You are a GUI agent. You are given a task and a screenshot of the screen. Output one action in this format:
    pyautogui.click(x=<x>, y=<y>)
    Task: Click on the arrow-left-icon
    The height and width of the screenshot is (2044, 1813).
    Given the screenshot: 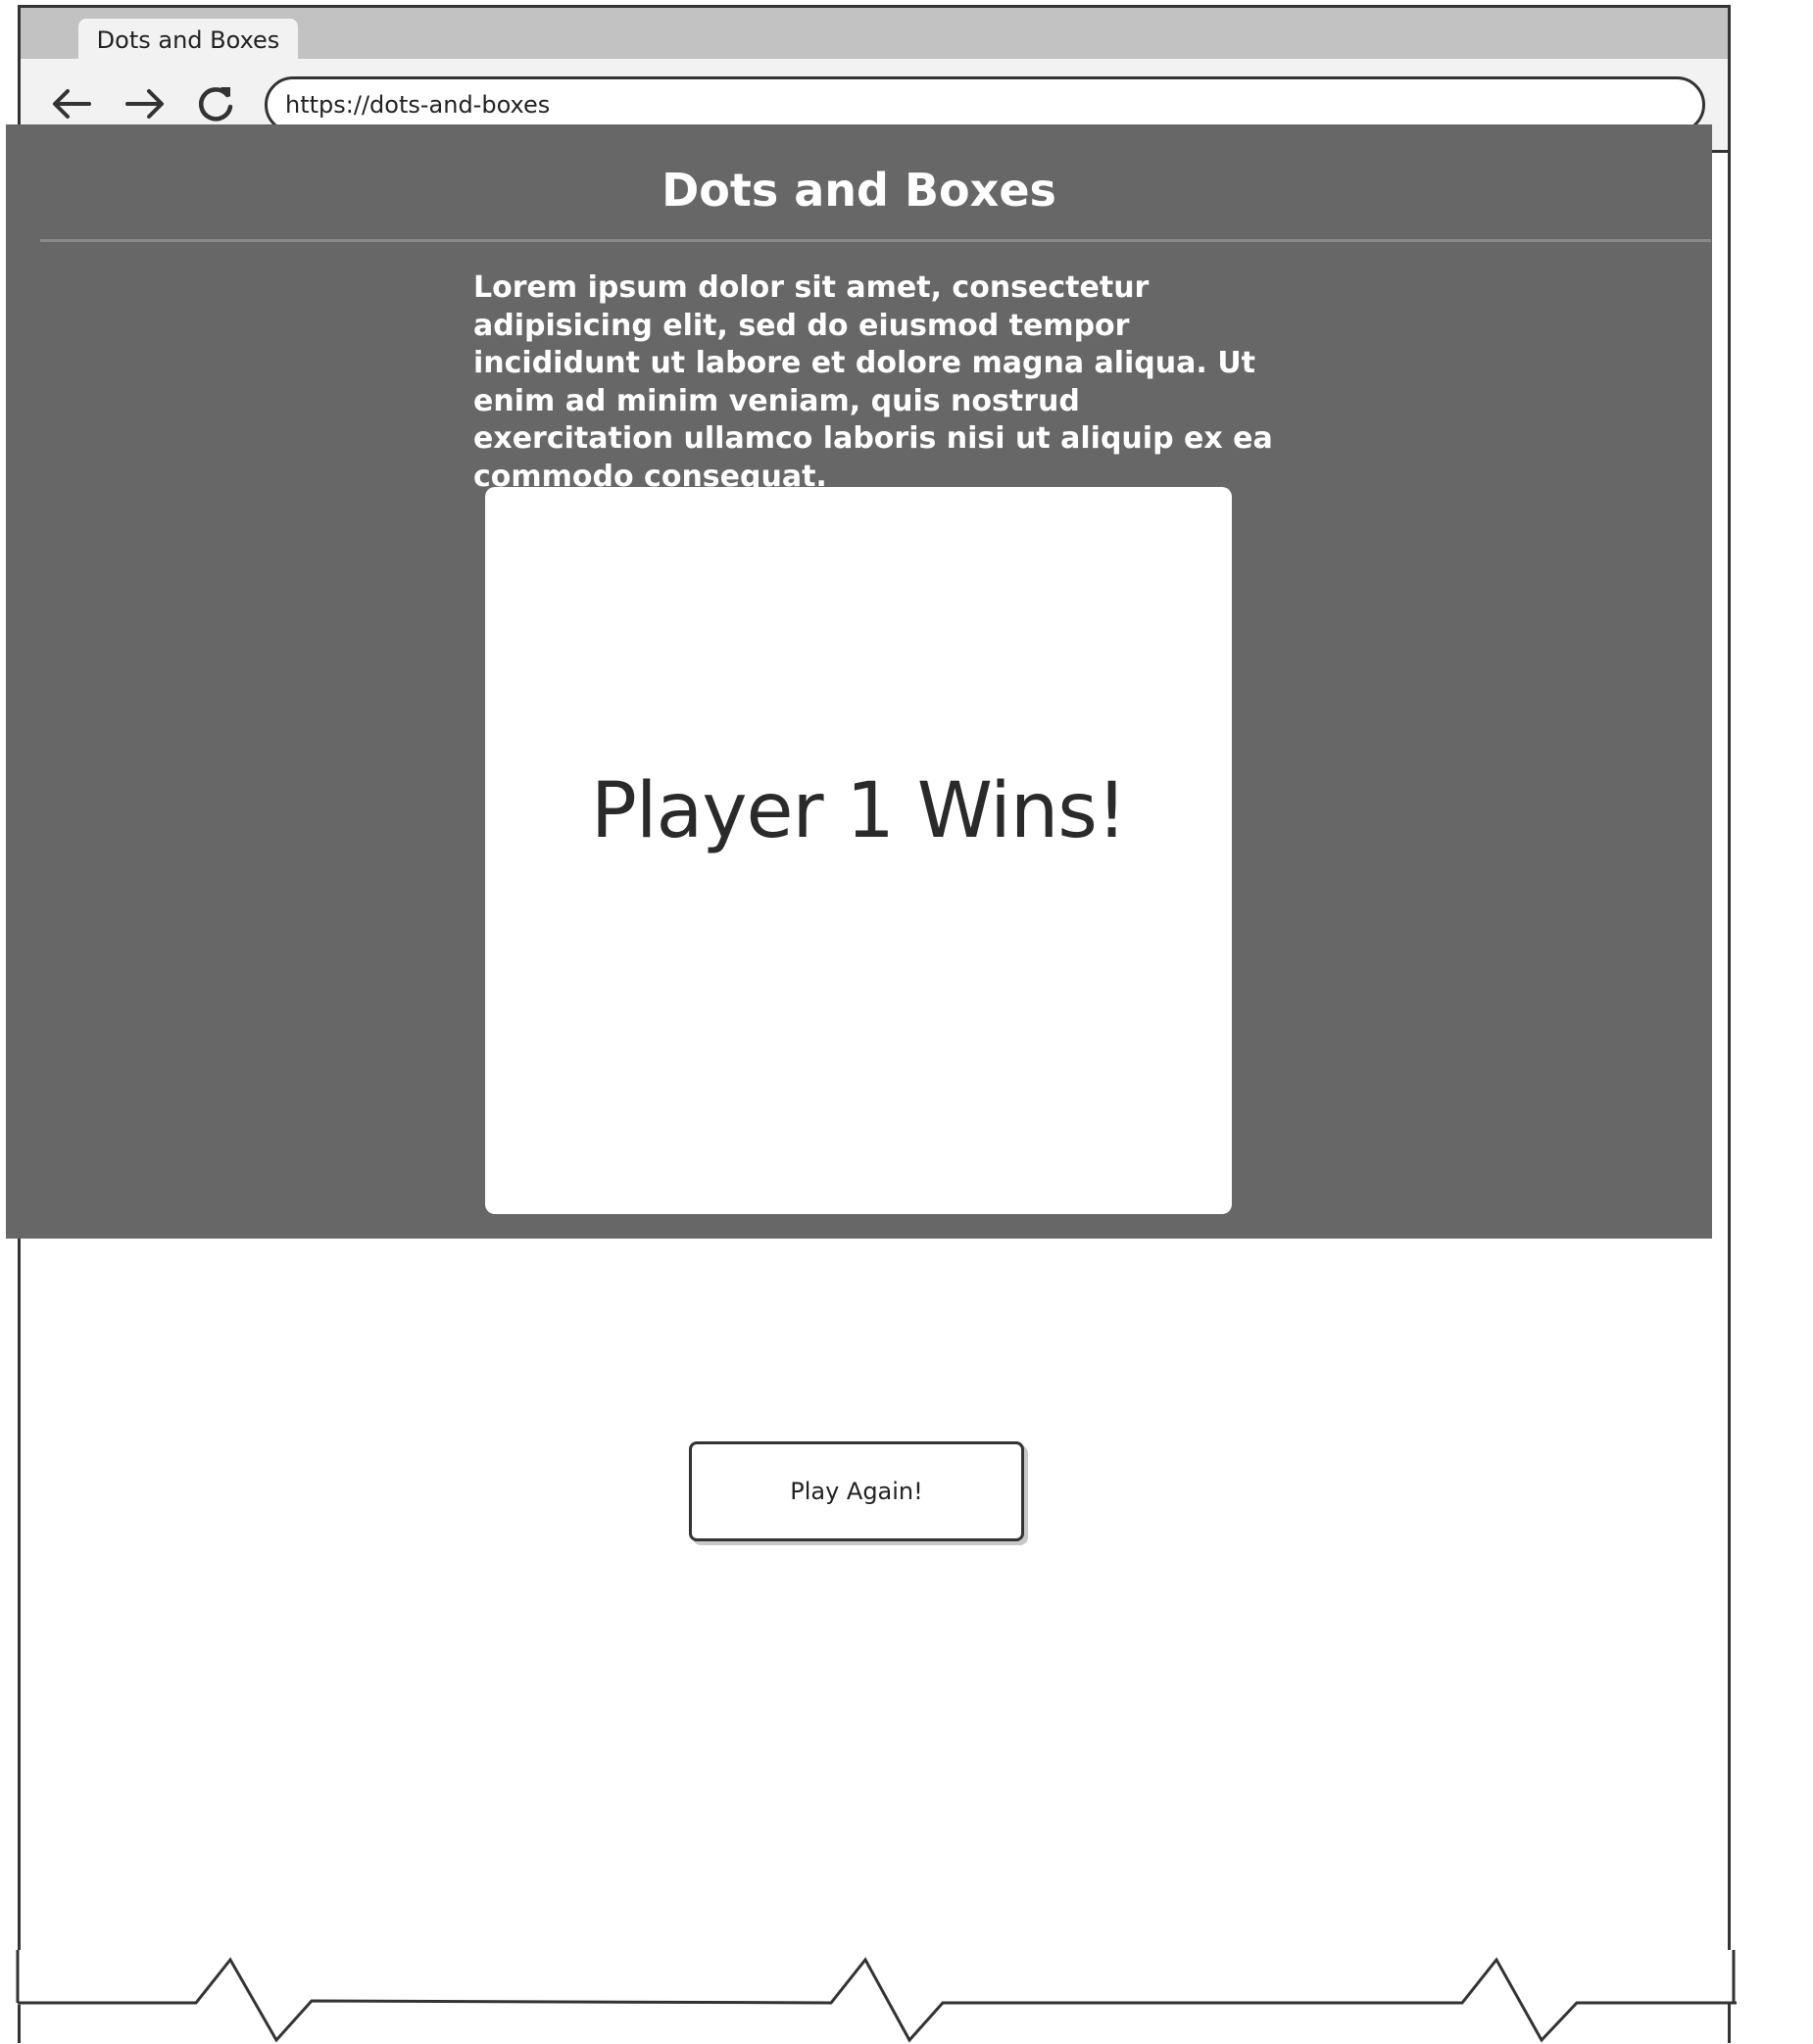 What is the action you would take?
    pyautogui.click(x=72, y=104)
    